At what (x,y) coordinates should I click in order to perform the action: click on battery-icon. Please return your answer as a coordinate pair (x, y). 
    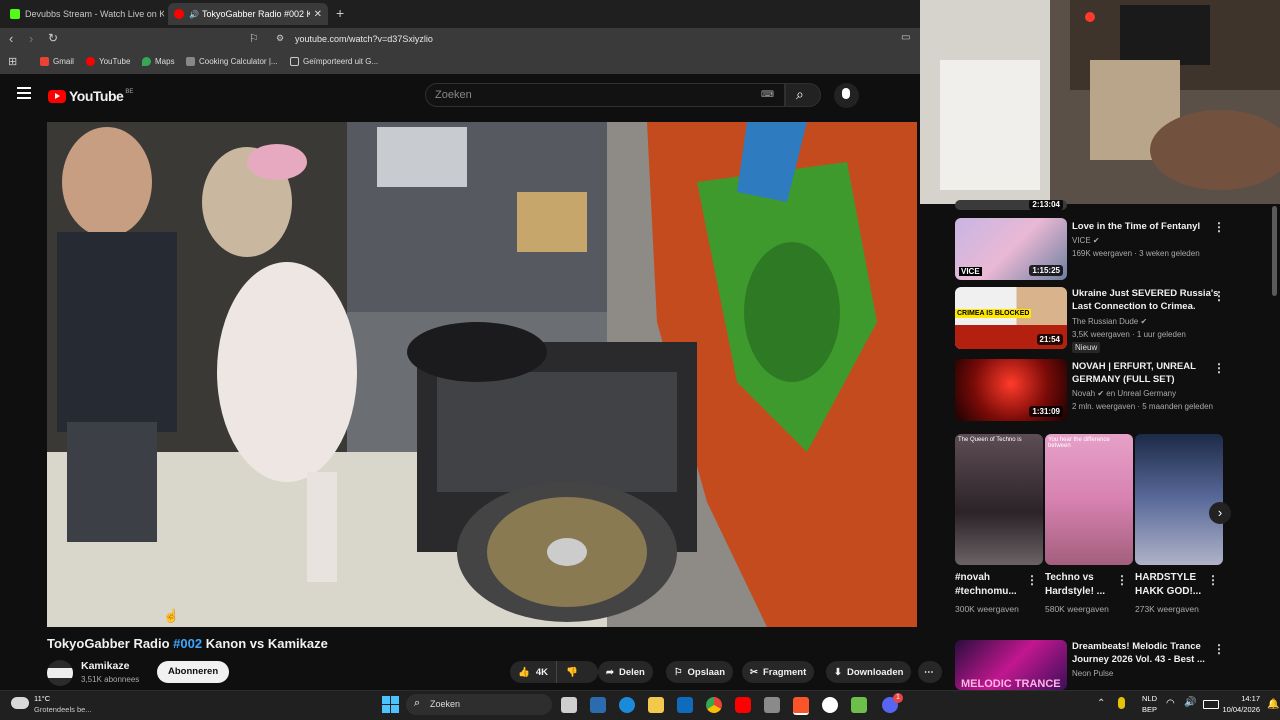
    Looking at the image, I should click on (1211, 704).